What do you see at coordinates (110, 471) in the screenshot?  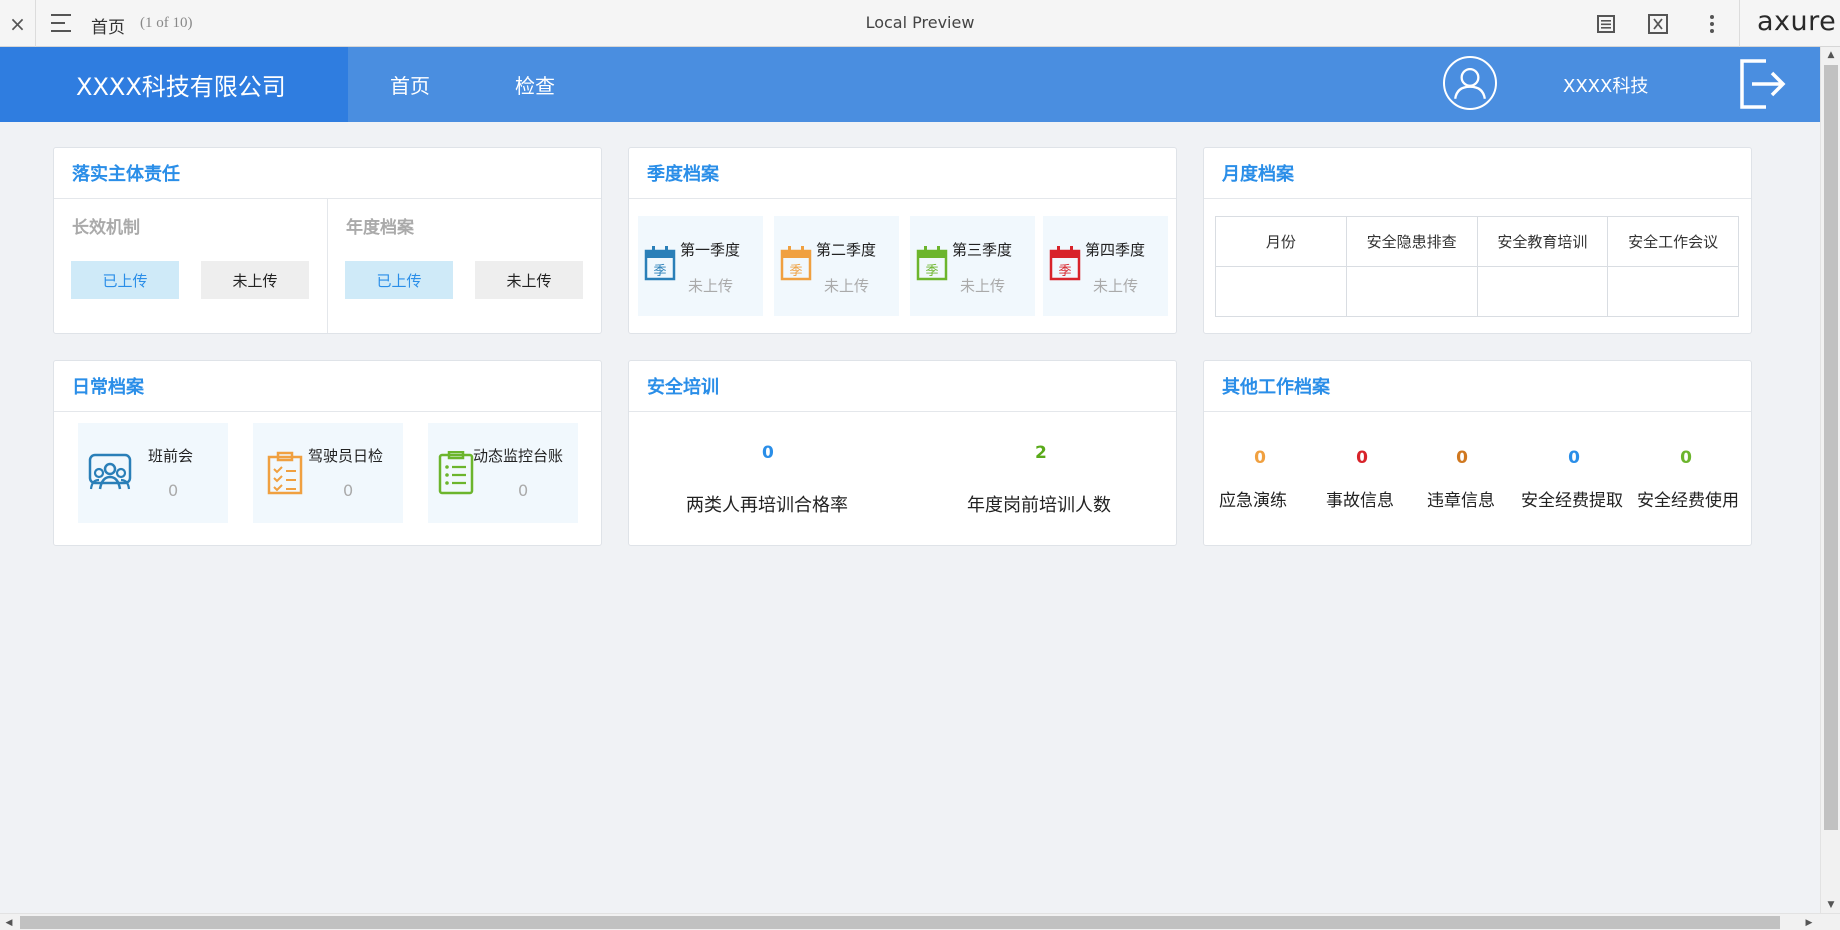 I see `people-icon` at bounding box center [110, 471].